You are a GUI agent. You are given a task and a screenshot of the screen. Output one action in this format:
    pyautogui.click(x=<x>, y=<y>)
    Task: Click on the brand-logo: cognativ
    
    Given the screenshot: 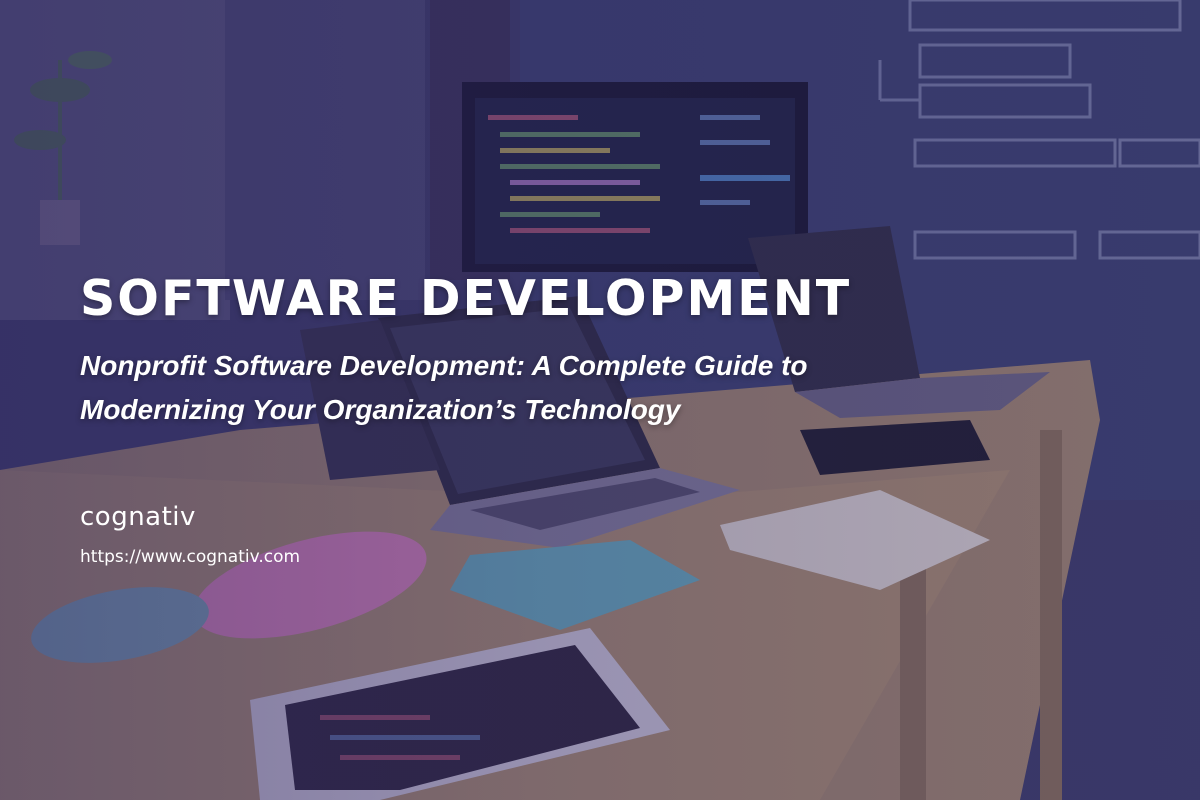 What is the action you would take?
    pyautogui.click(x=138, y=517)
    